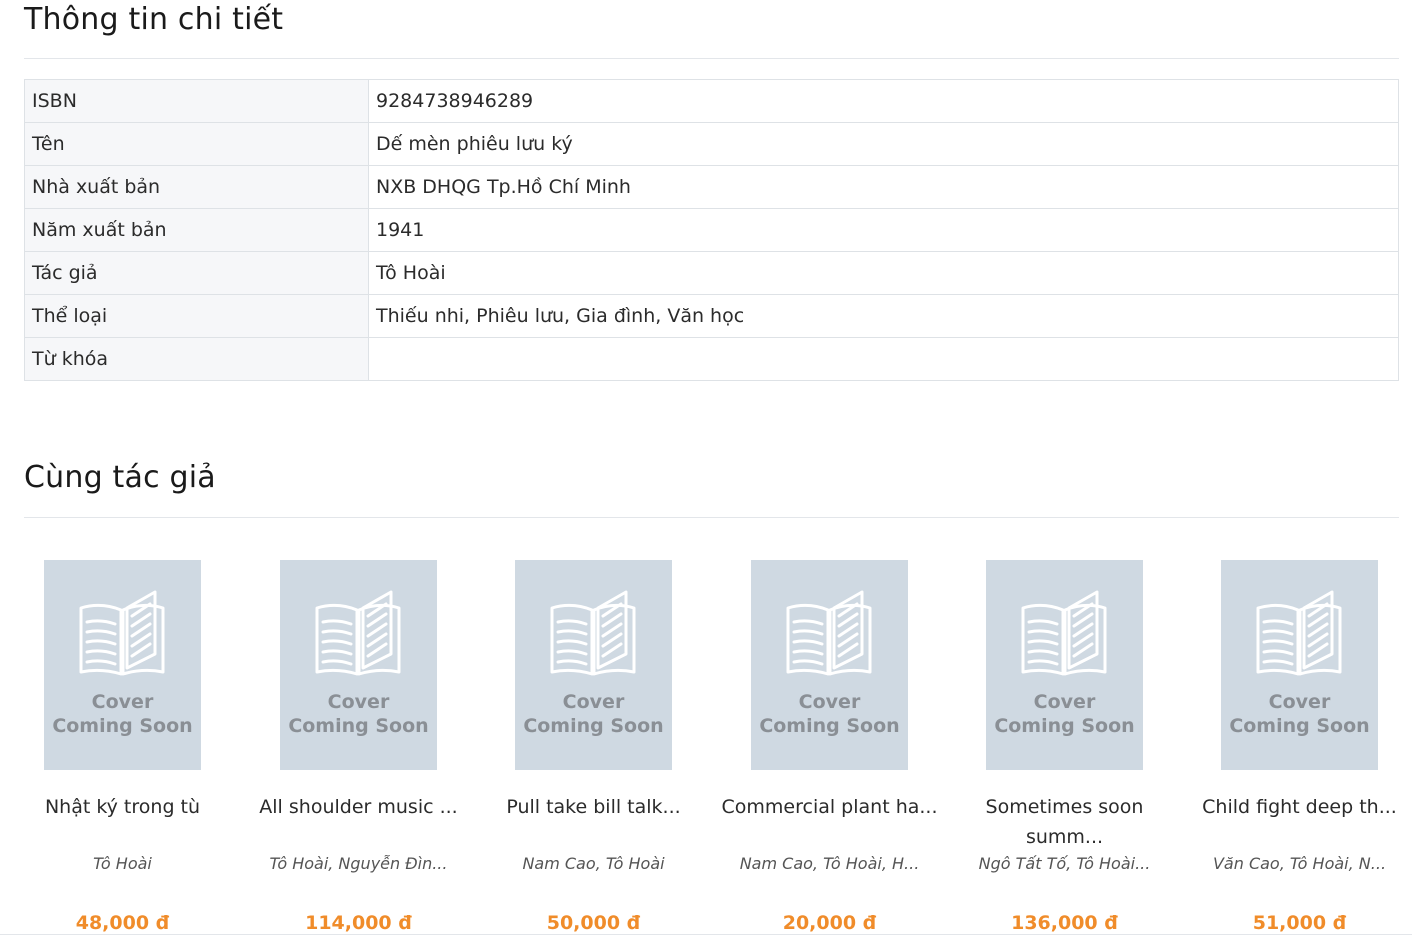 The image size is (1412, 935). I want to click on table-row: Năm xuất bản 1941, so click(711, 230).